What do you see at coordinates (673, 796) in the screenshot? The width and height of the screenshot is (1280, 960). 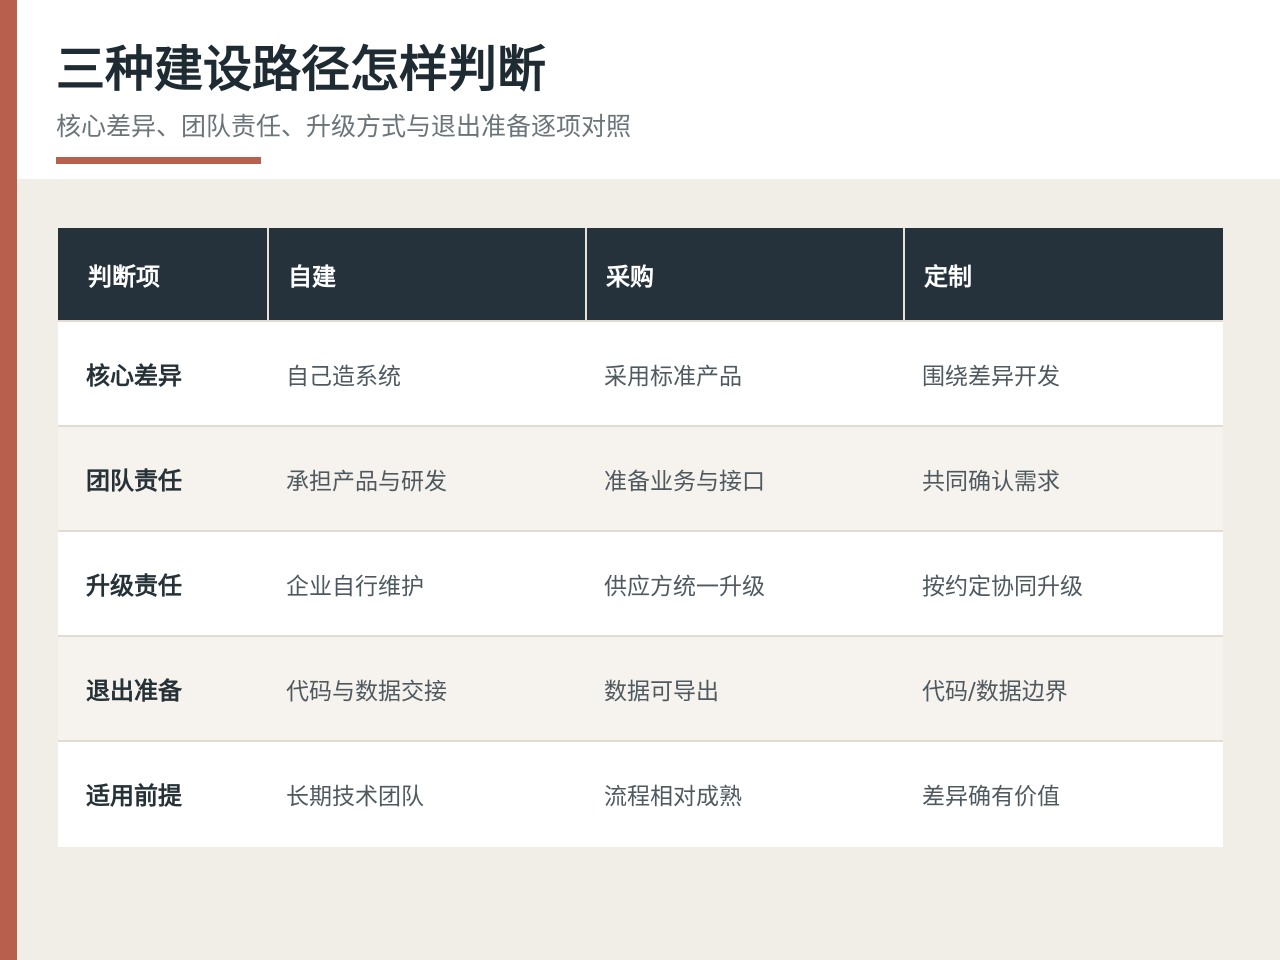 I see `procurement-cell: 流程相对成熟` at bounding box center [673, 796].